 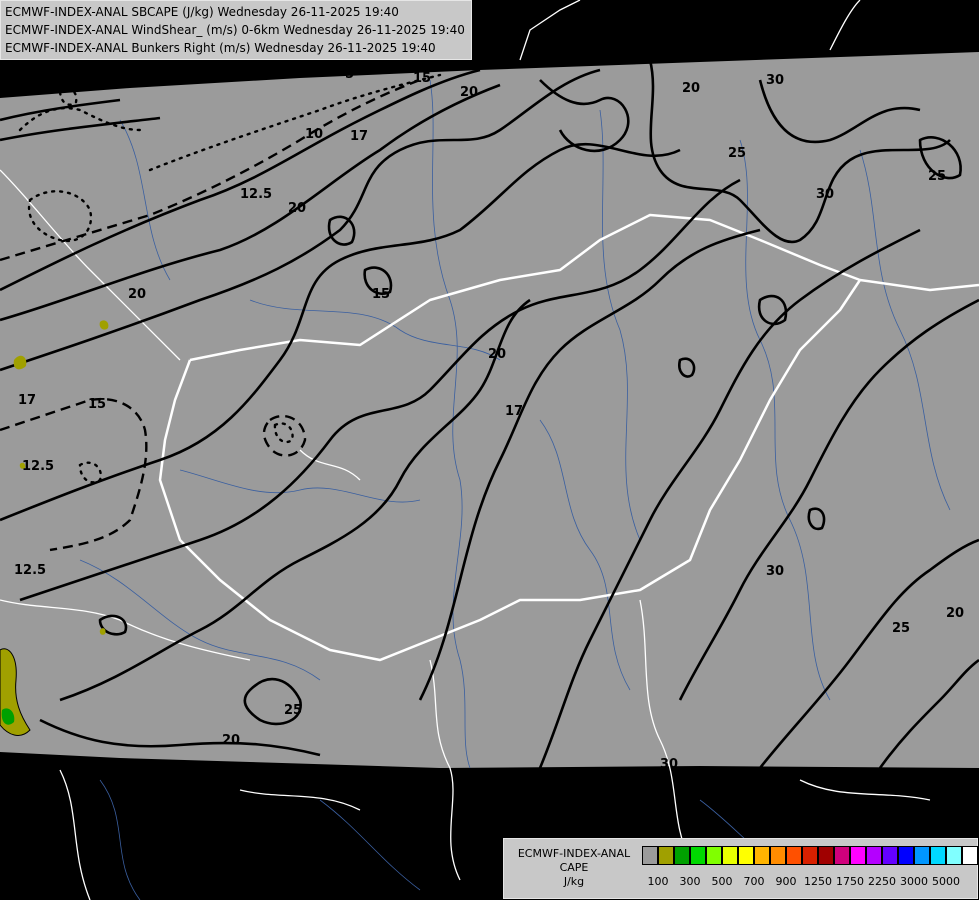 I want to click on legend-tick-label: 2250, so click(x=882, y=881).